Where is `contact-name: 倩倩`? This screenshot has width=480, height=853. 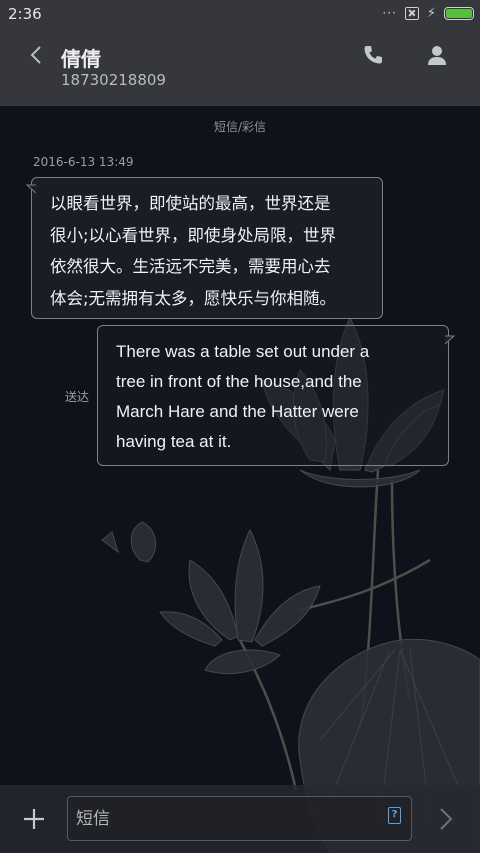 contact-name: 倩倩 is located at coordinates (81, 57).